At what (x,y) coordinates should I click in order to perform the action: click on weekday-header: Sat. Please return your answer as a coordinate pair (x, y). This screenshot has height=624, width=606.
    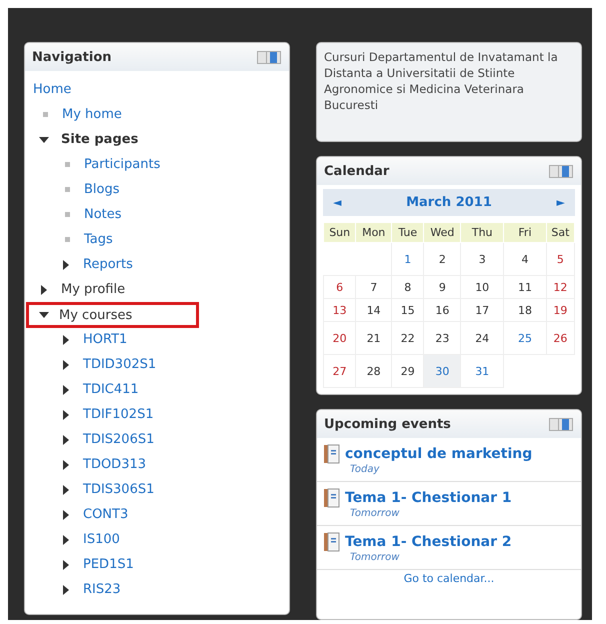
    Looking at the image, I should click on (560, 232).